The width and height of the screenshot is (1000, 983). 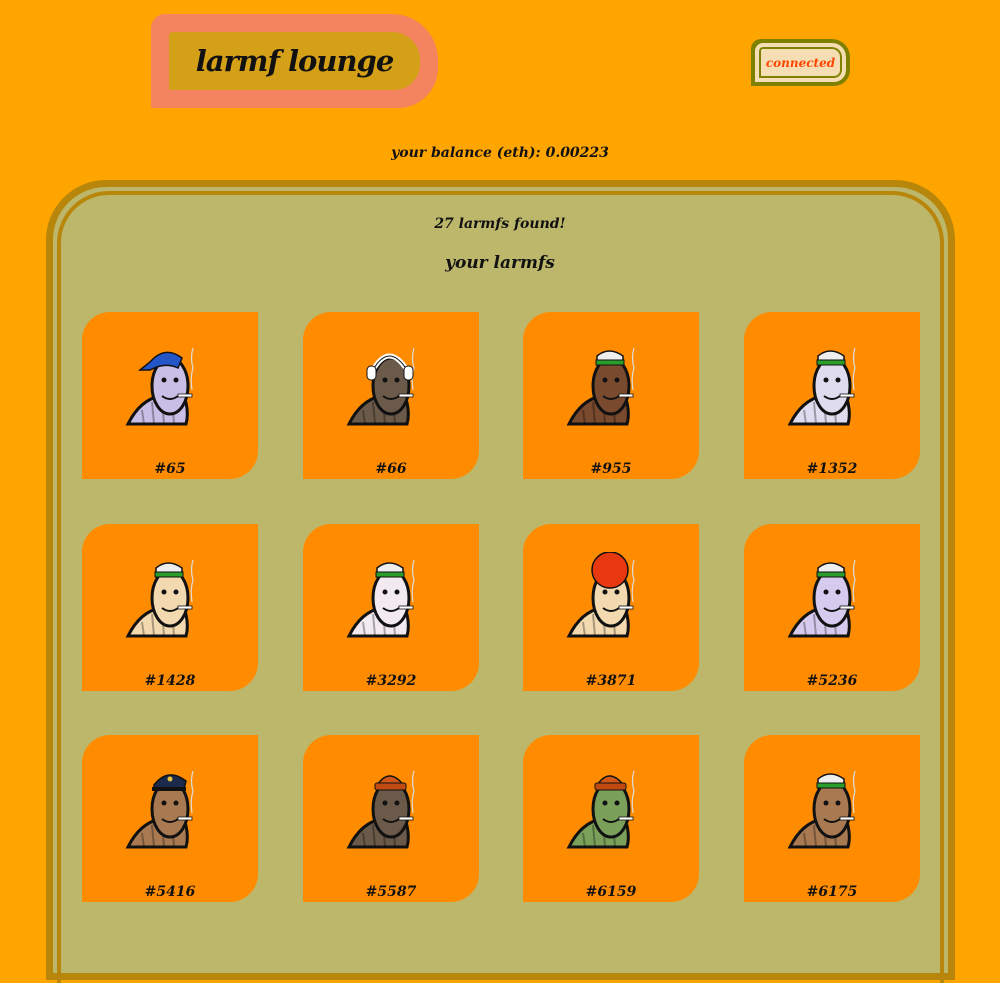 I want to click on nft-card: #65, so click(x=170, y=395).